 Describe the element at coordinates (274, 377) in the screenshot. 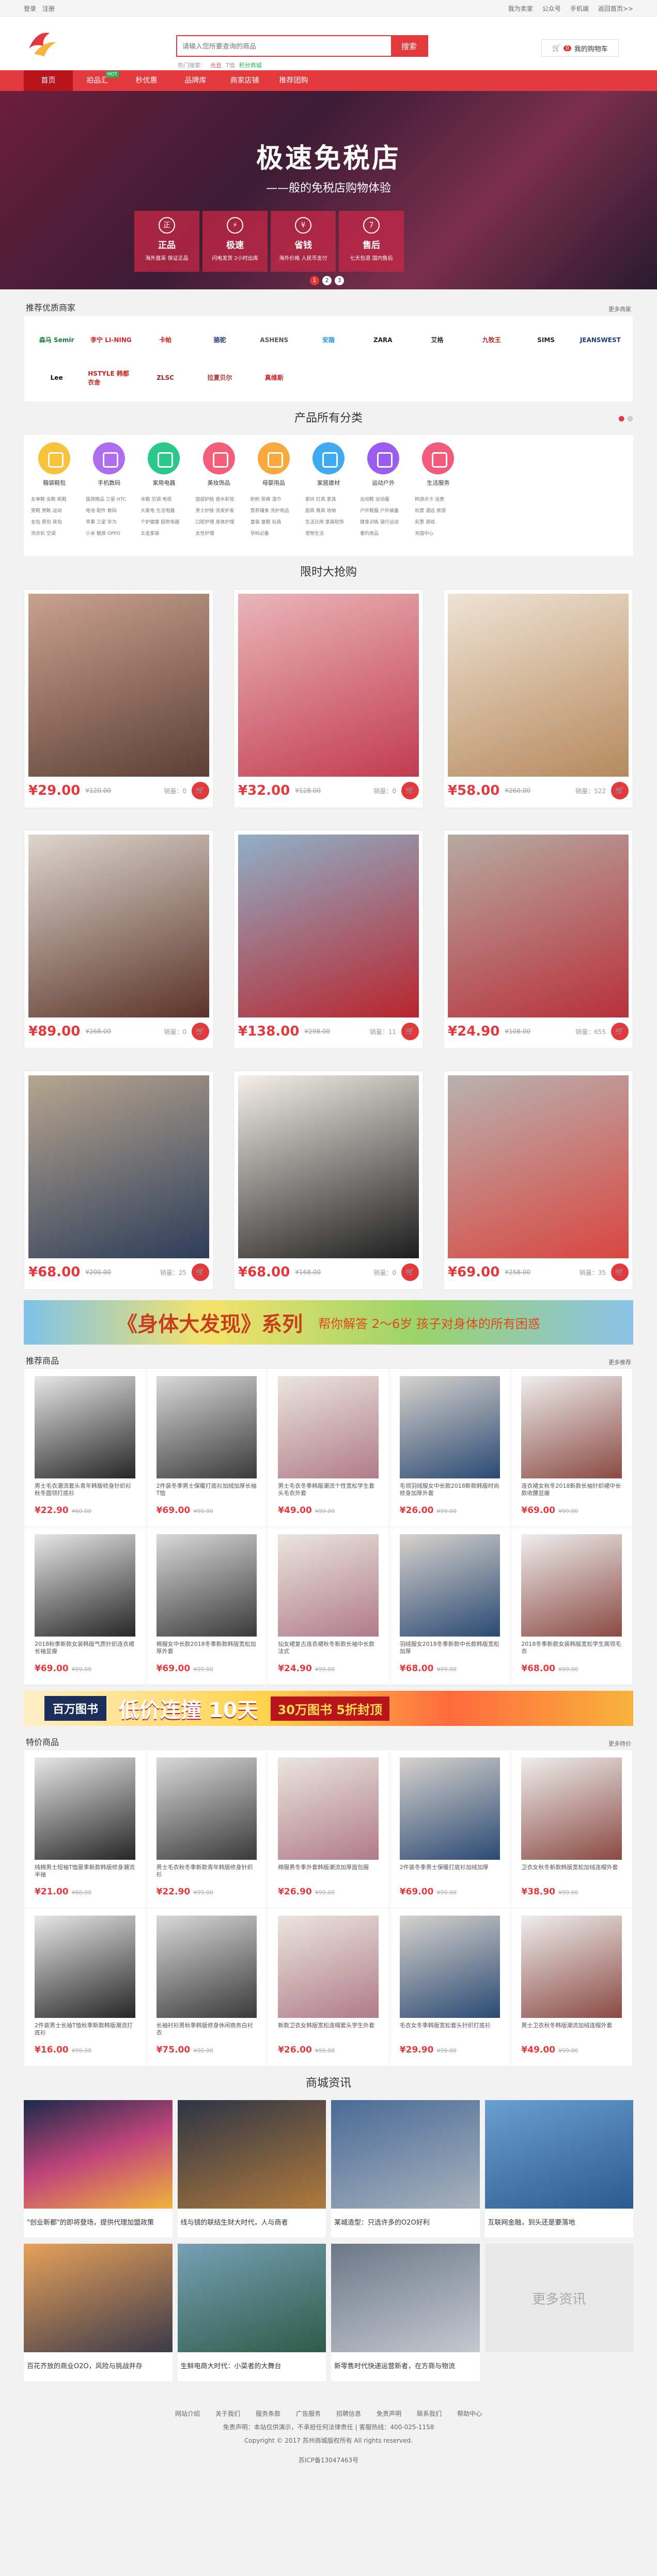

I see `brand-logo: 真维斯` at that location.